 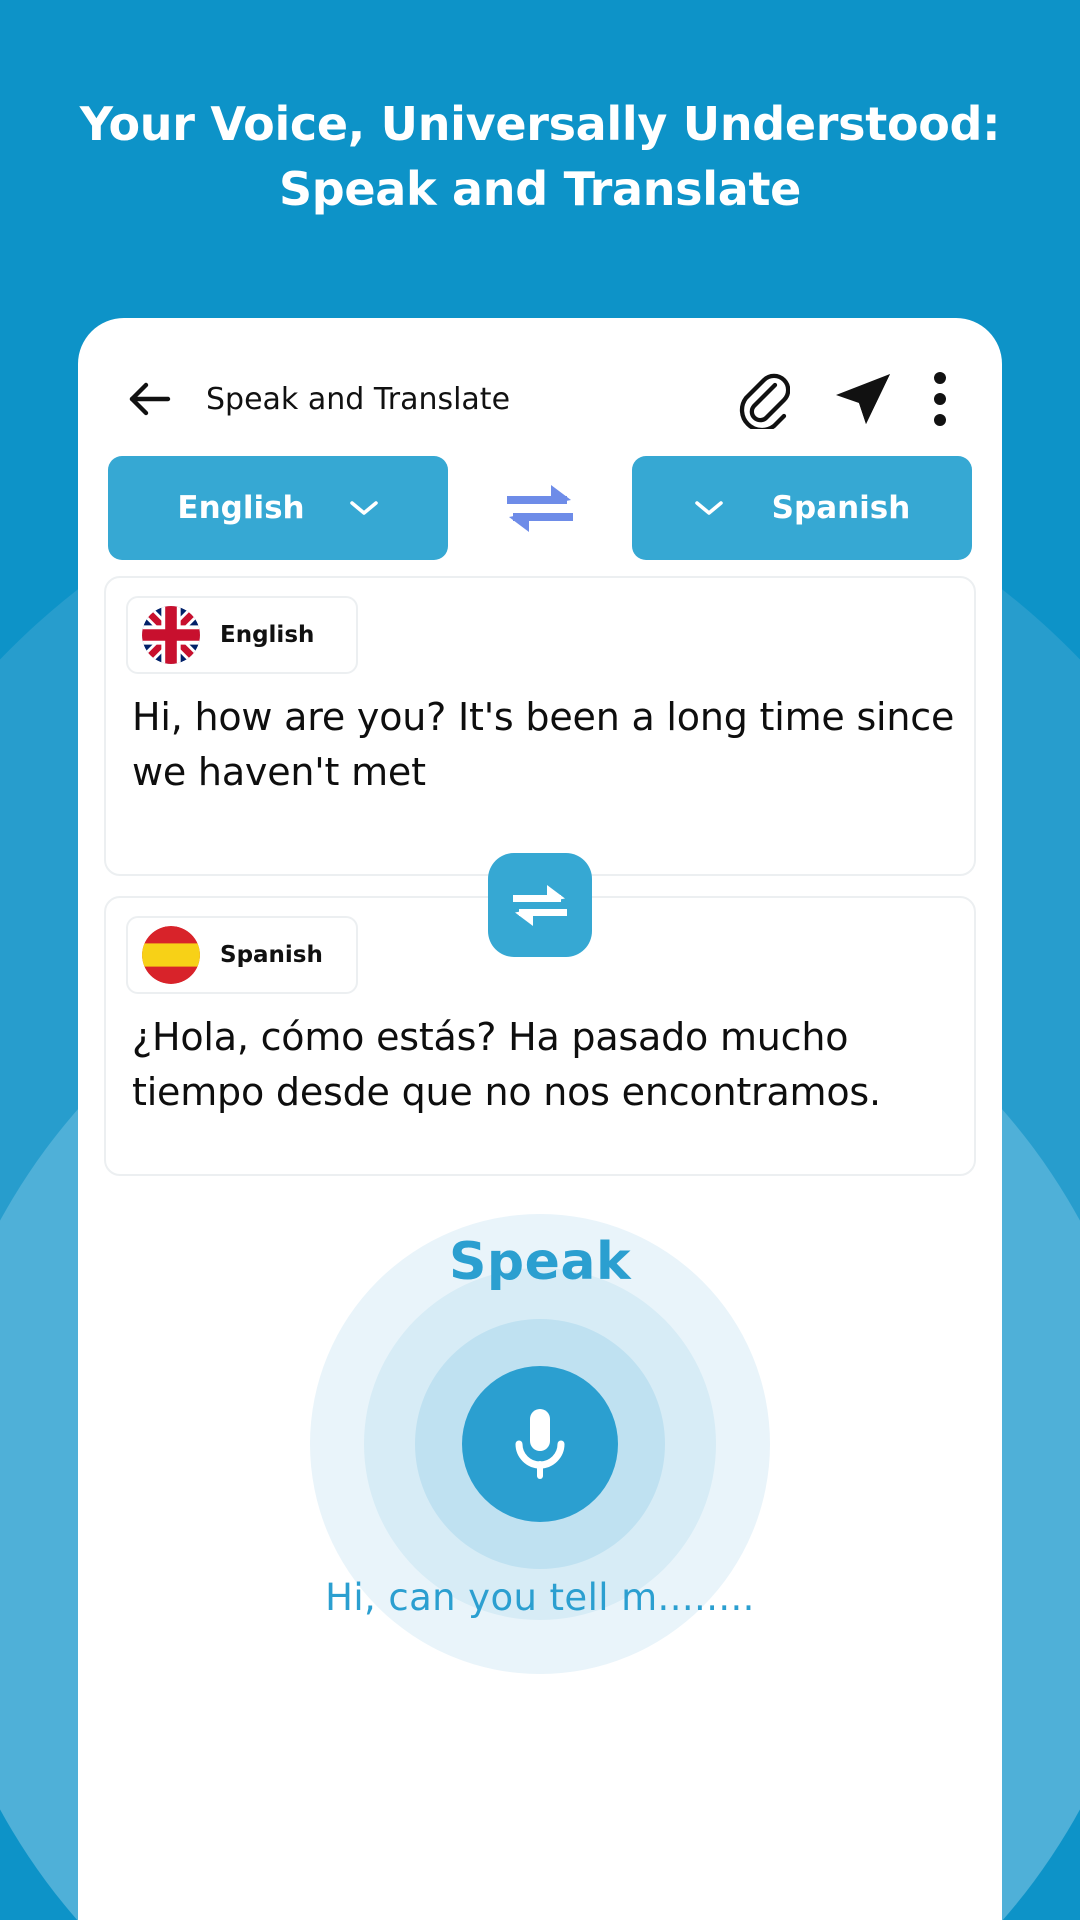 What do you see at coordinates (841, 508) in the screenshot?
I see `target-language-label: Spanish` at bounding box center [841, 508].